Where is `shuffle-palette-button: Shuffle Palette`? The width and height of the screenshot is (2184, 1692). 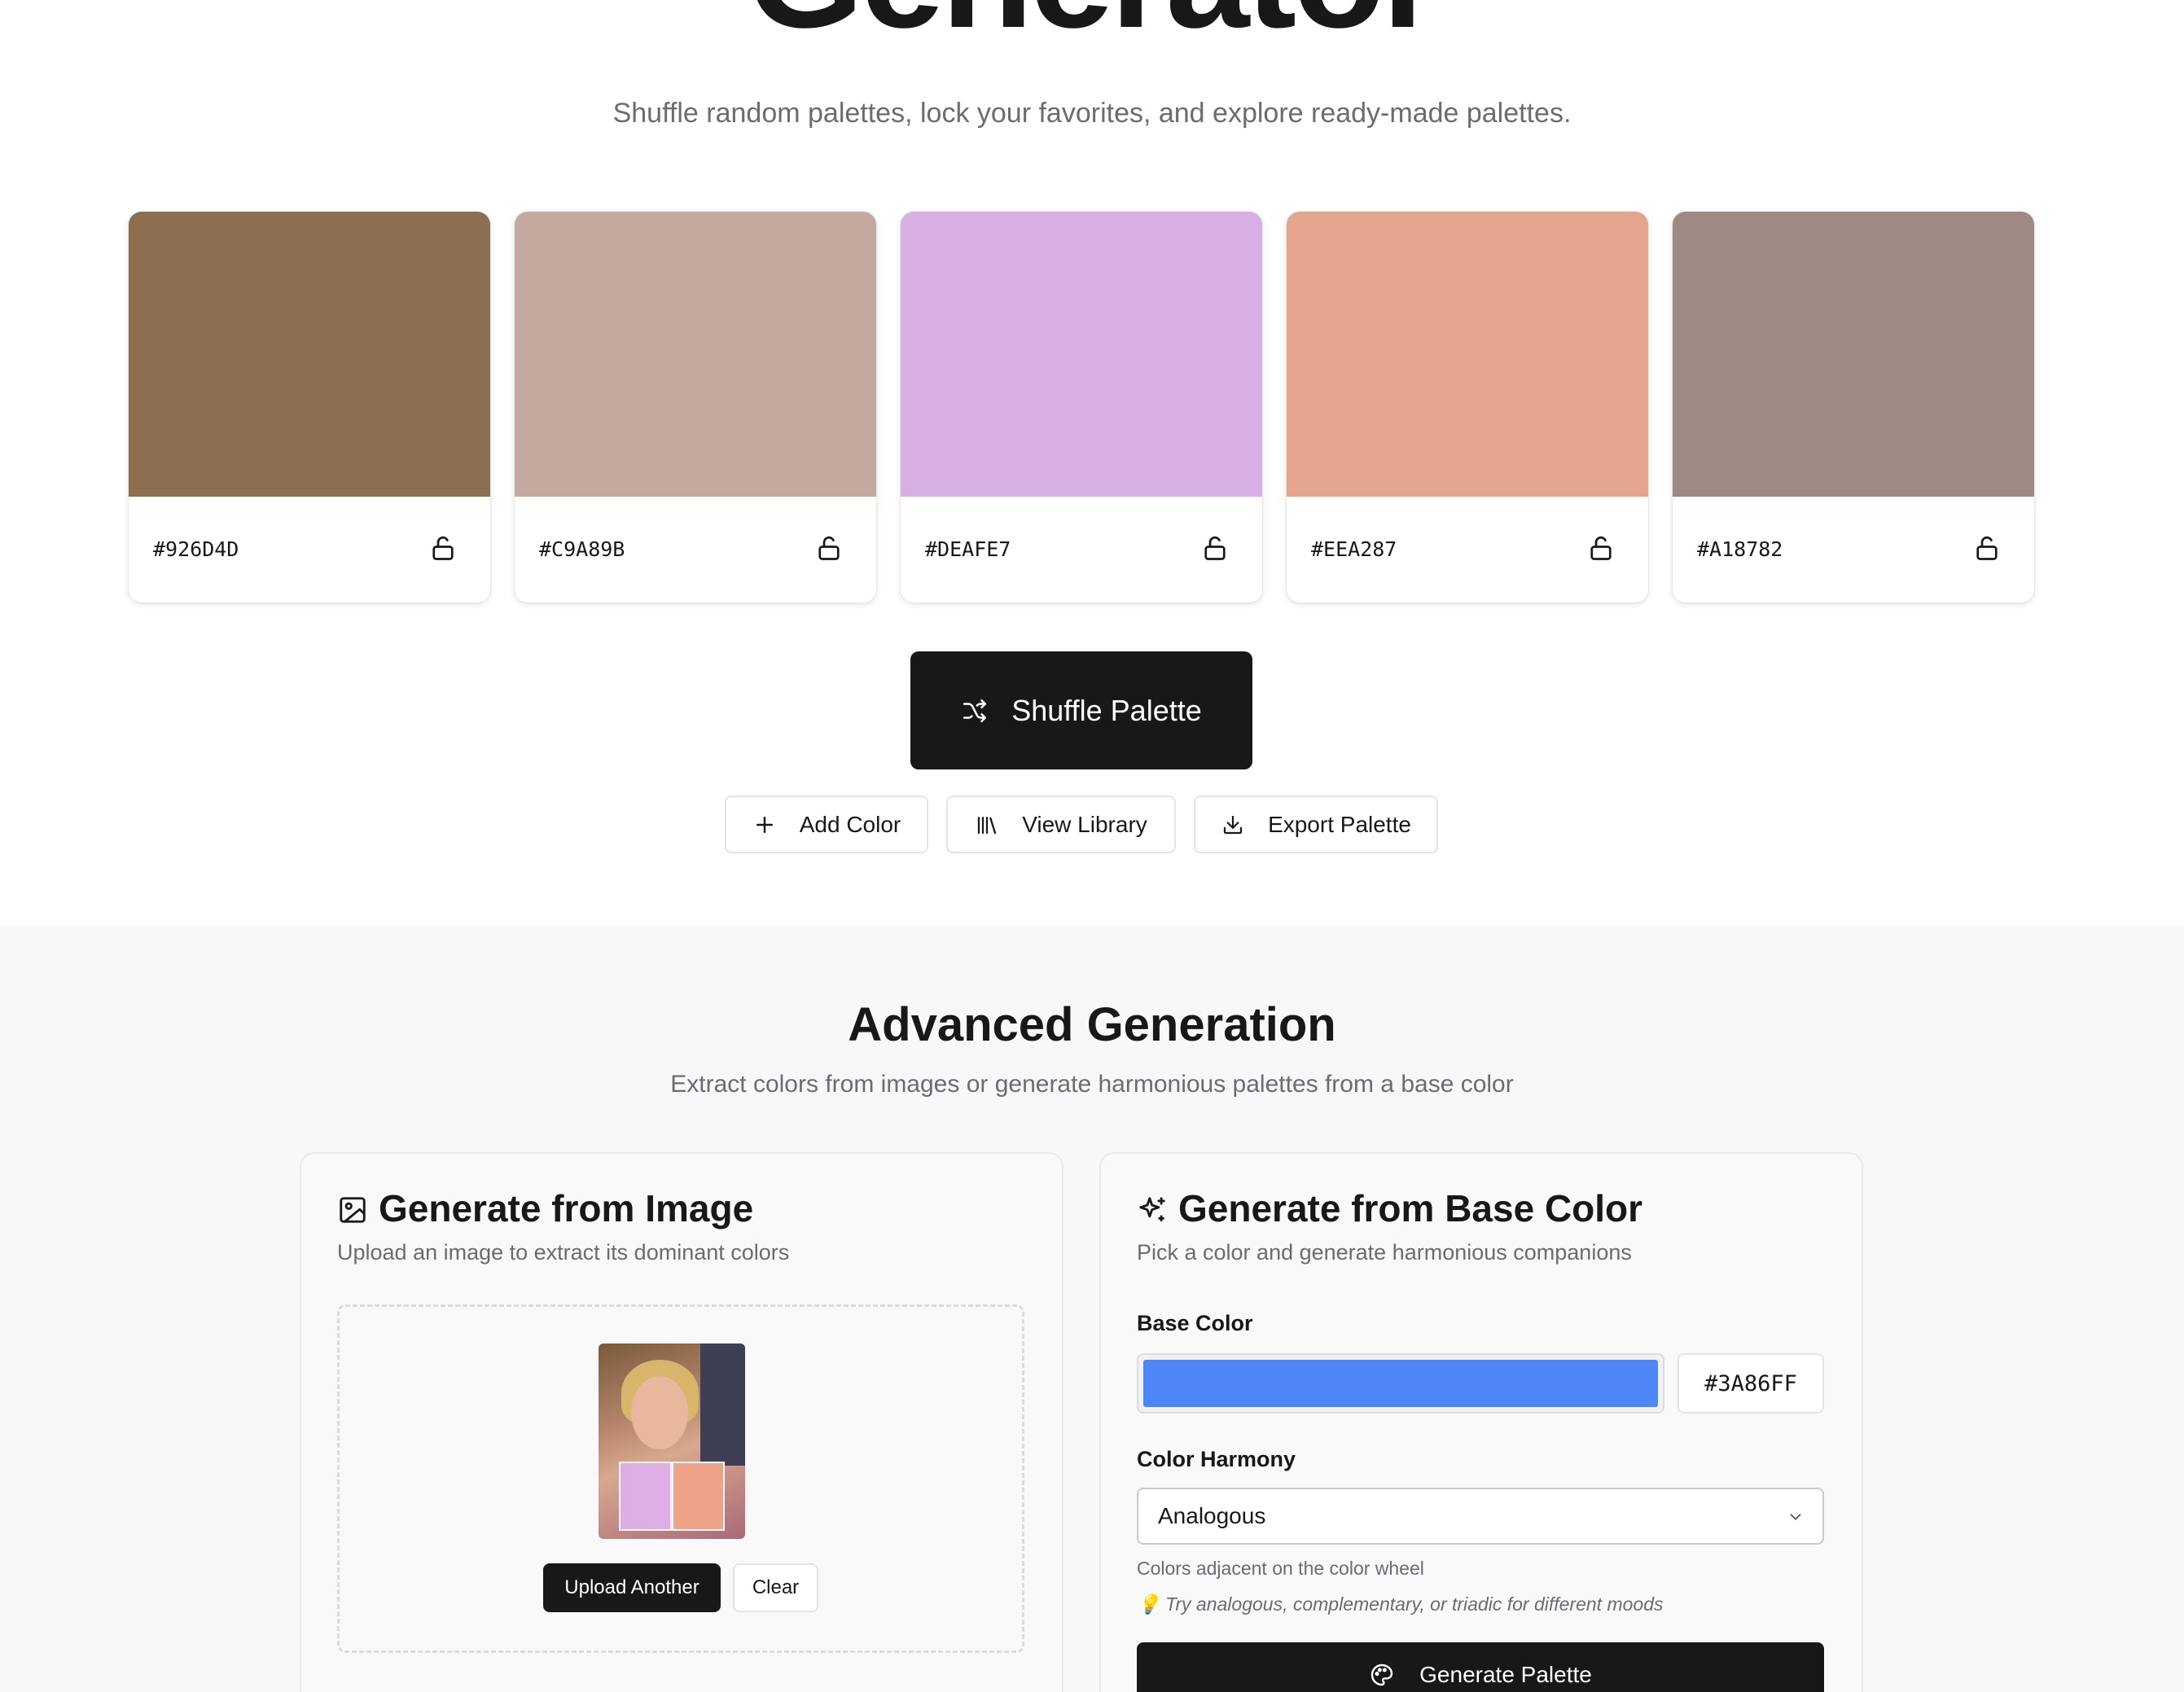 shuffle-palette-button: Shuffle Palette is located at coordinates (1081, 710).